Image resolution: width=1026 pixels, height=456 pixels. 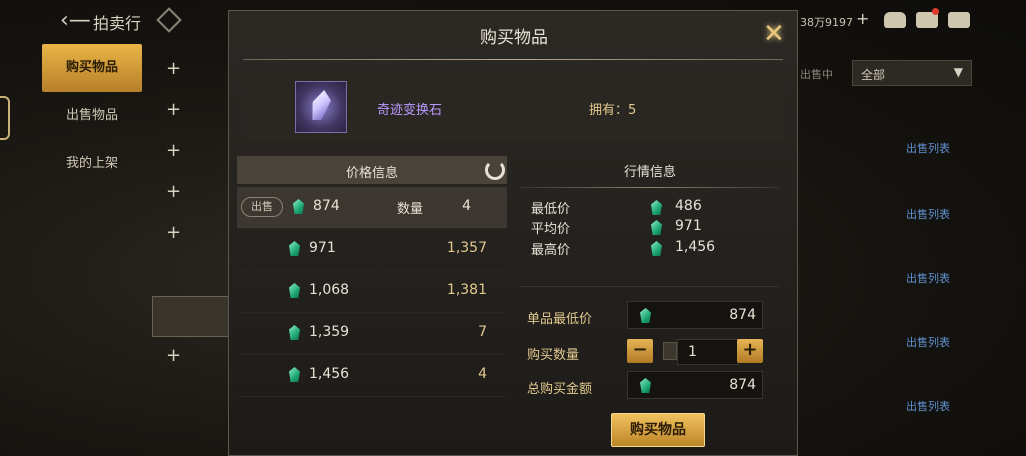 What do you see at coordinates (650, 286) in the screenshot?
I see `section-divider` at bounding box center [650, 286].